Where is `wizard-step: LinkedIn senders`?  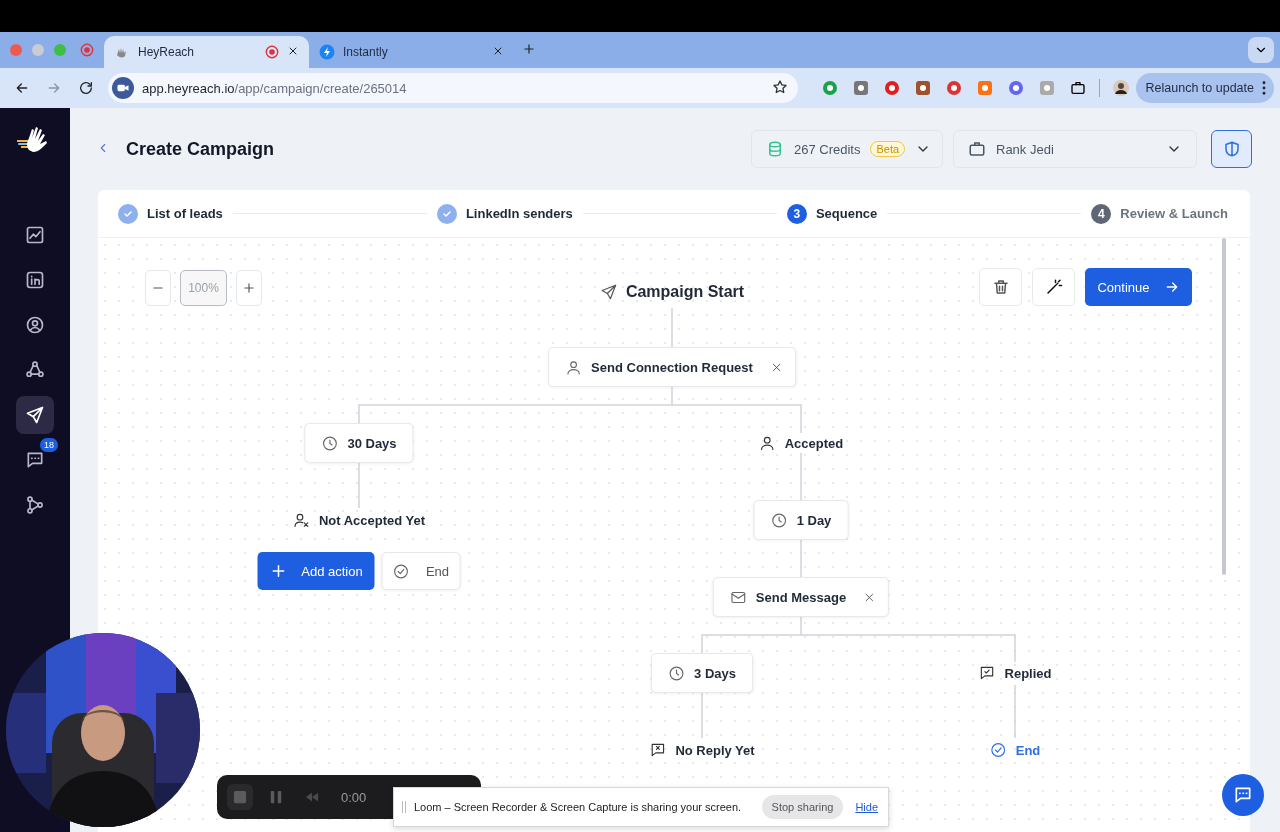
wizard-step: LinkedIn senders is located at coordinates (504, 213).